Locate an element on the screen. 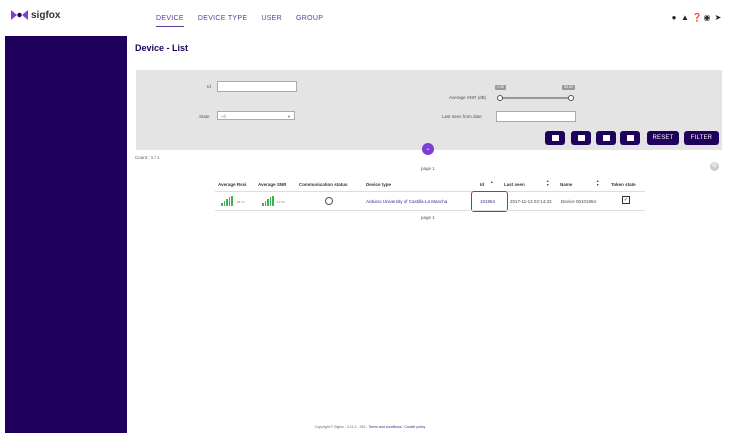 The image size is (740, 439). reset-button: RESET is located at coordinates (663, 138).